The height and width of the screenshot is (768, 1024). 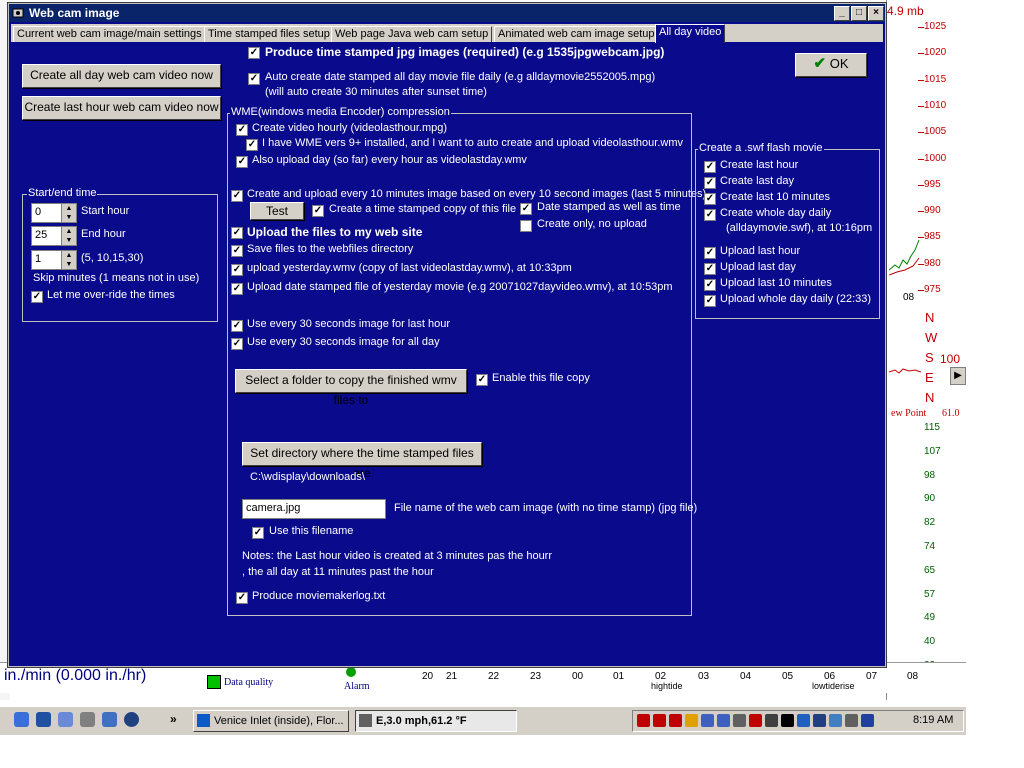 What do you see at coordinates (796, 299) in the screenshot?
I see `swf-upload-whole-day-label: Upload whole day daily (22:33)` at bounding box center [796, 299].